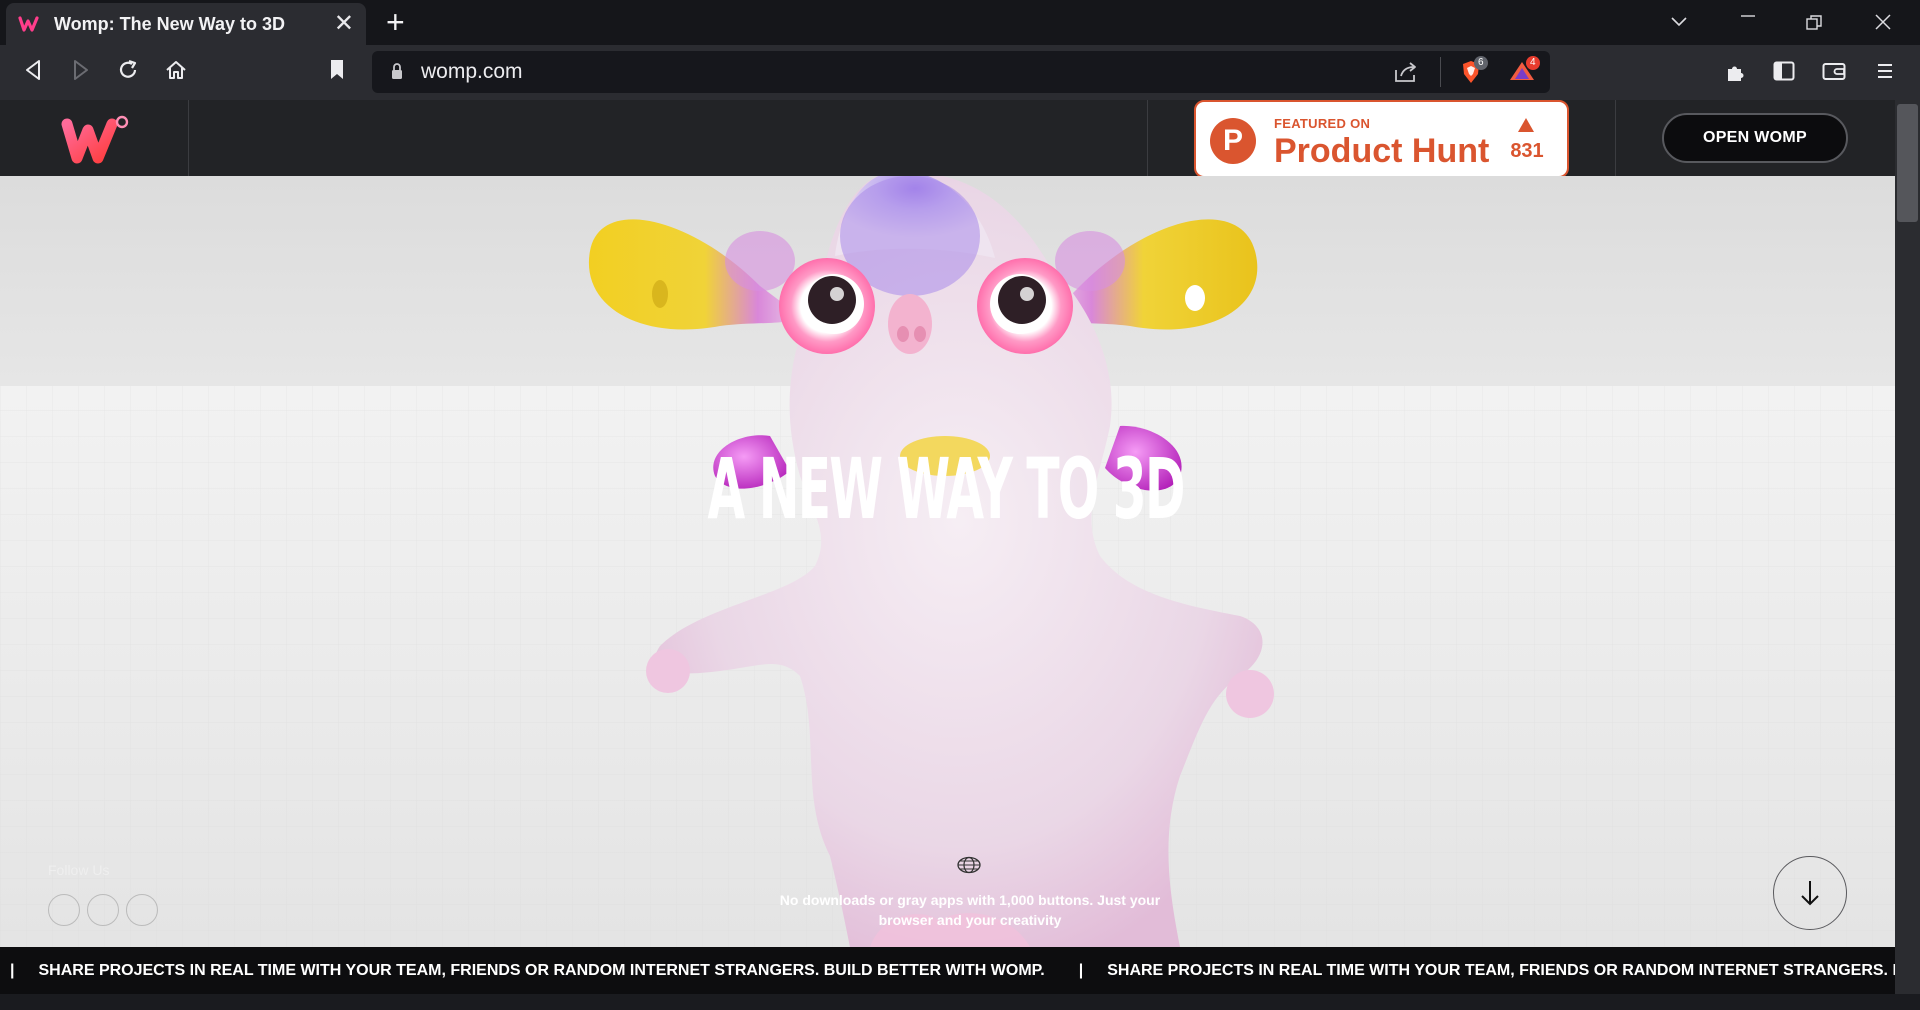 The height and width of the screenshot is (1010, 1920). I want to click on address-bar, so click(961, 72).